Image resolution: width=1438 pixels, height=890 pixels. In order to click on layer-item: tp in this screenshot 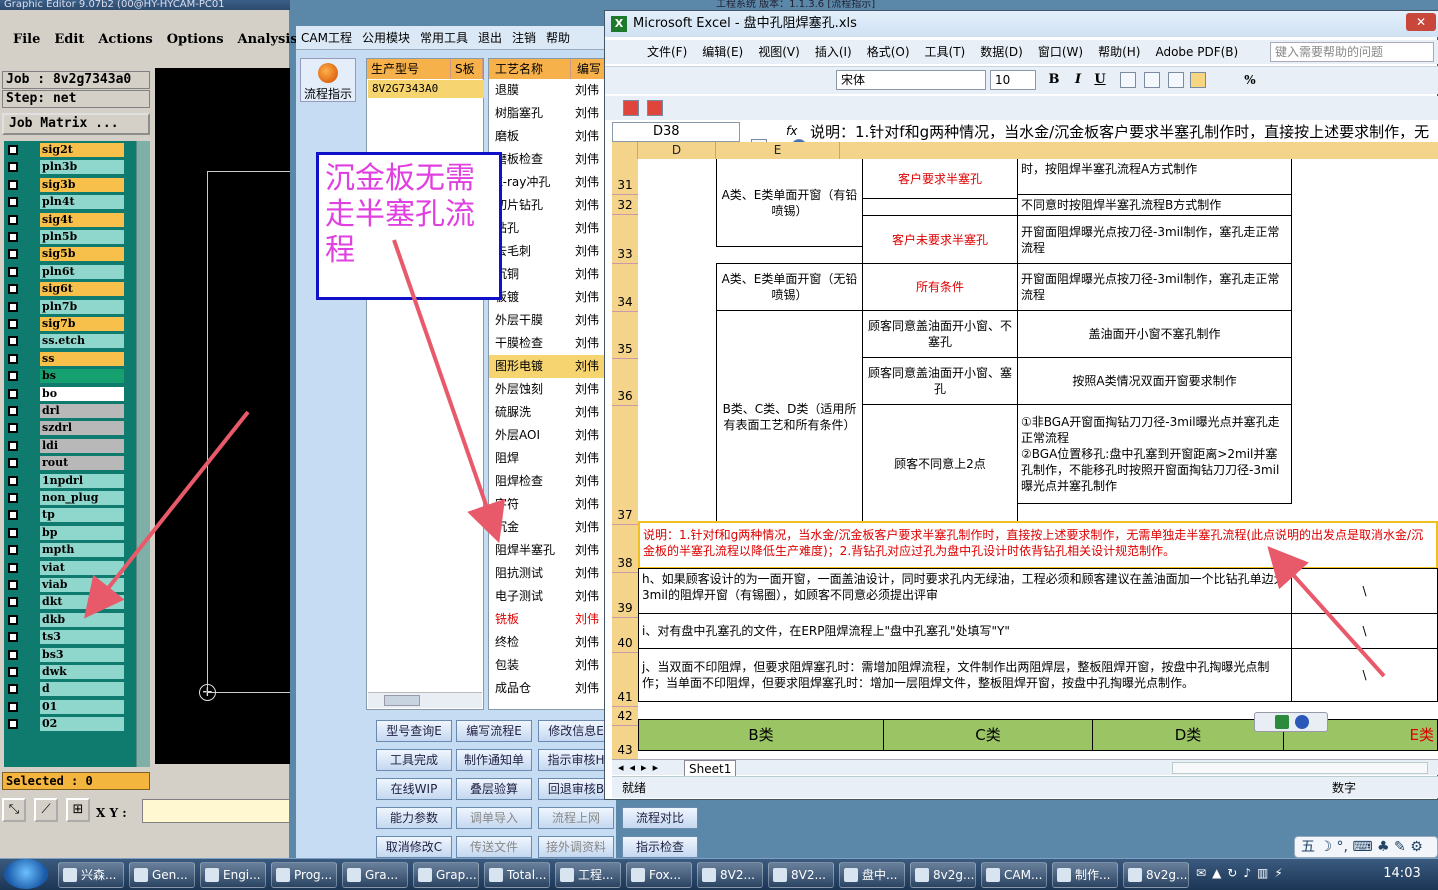, I will do `click(65, 515)`.